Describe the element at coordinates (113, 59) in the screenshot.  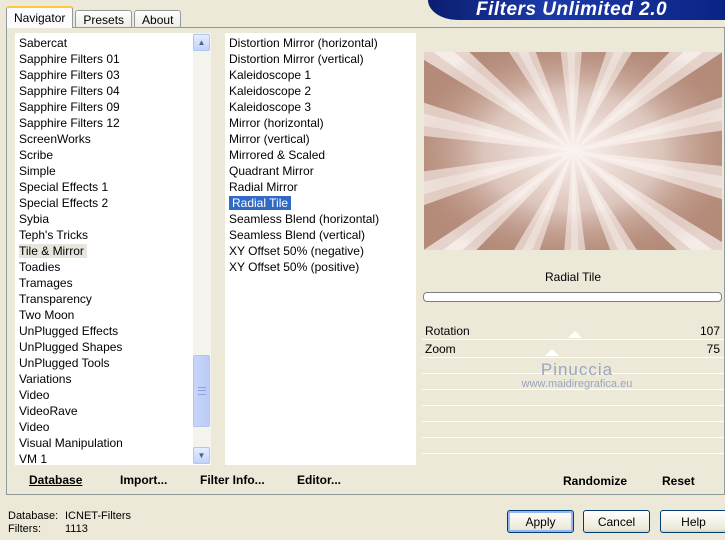
I see `category-item: Sapphire Filters 01` at that location.